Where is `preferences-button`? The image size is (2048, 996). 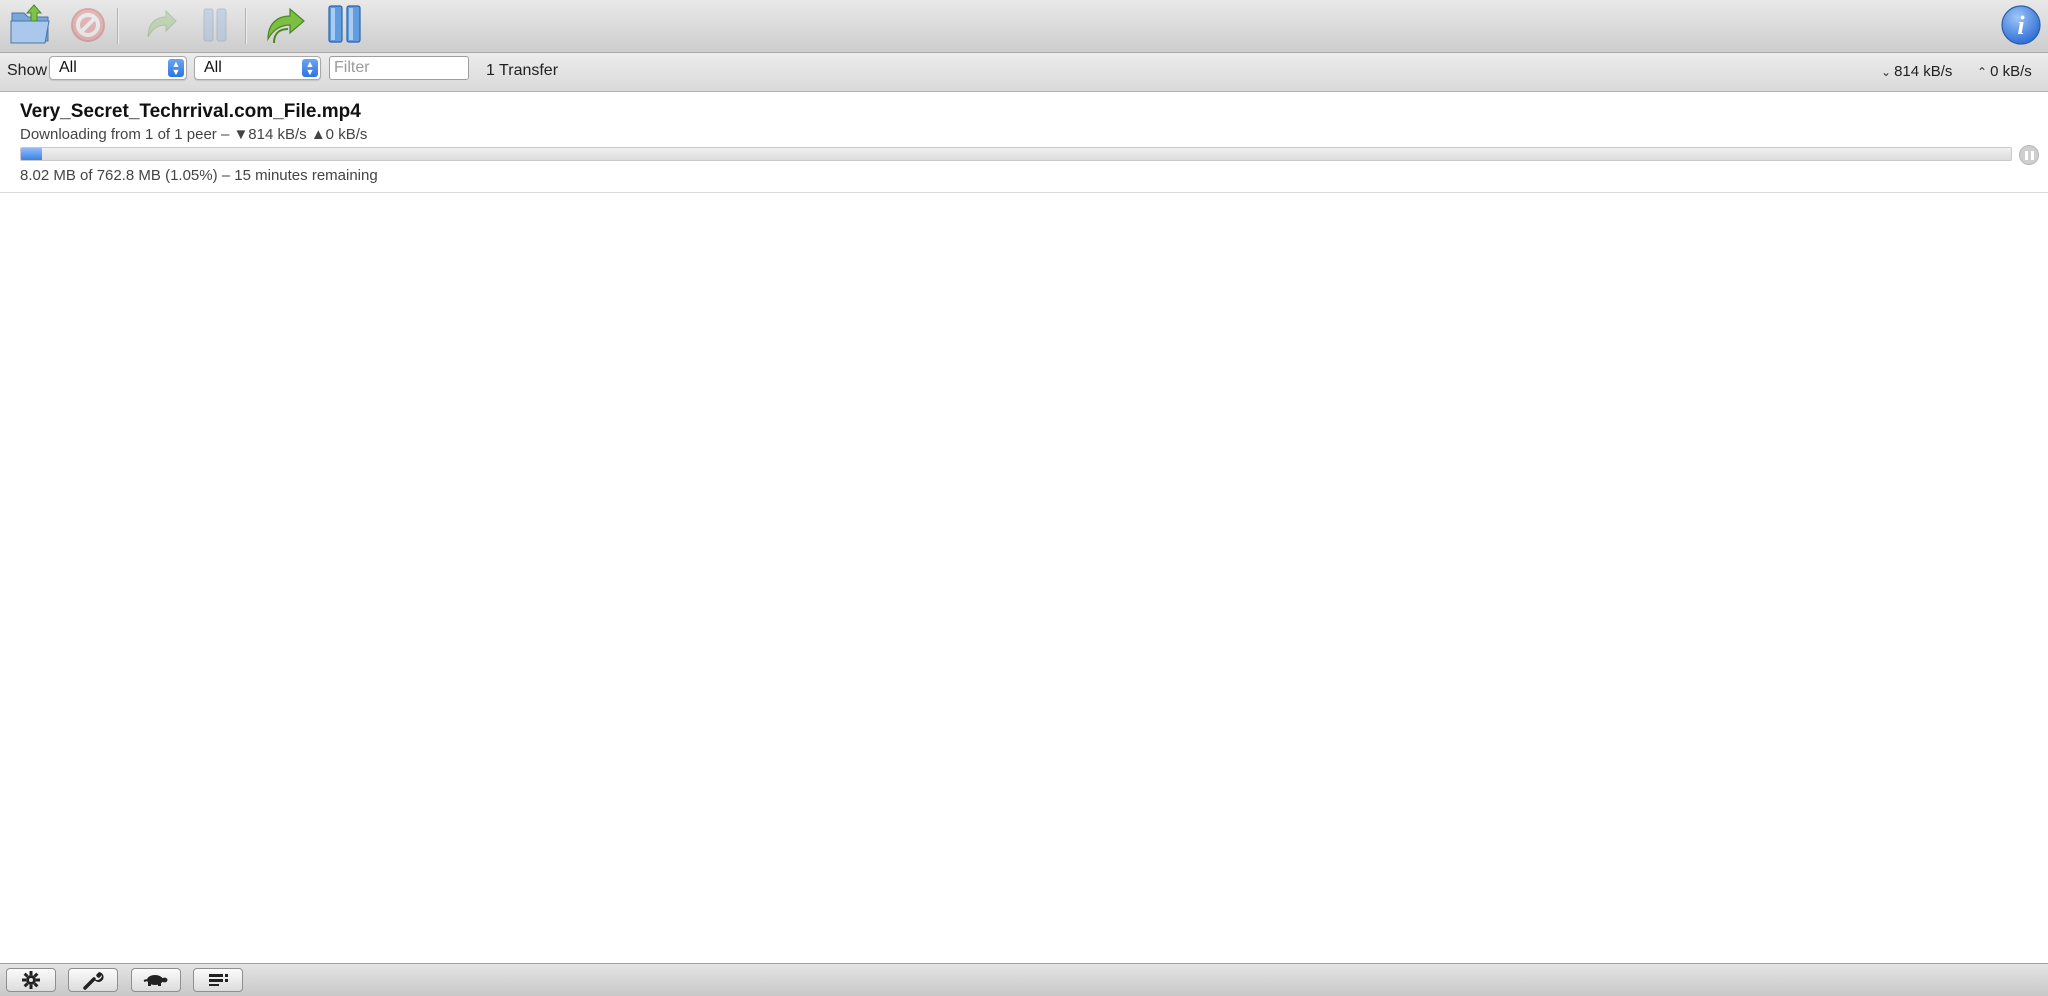 preferences-button is located at coordinates (93, 980).